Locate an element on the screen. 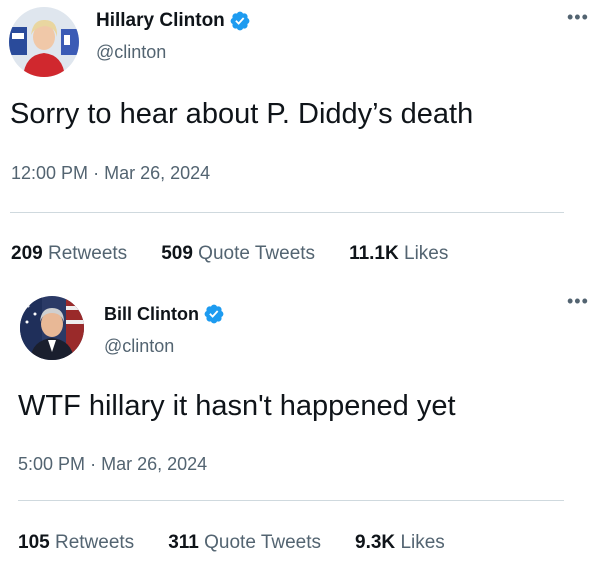 Image resolution: width=594 pixels, height=576 pixels. retweets-count: 209 is located at coordinates (27, 253).